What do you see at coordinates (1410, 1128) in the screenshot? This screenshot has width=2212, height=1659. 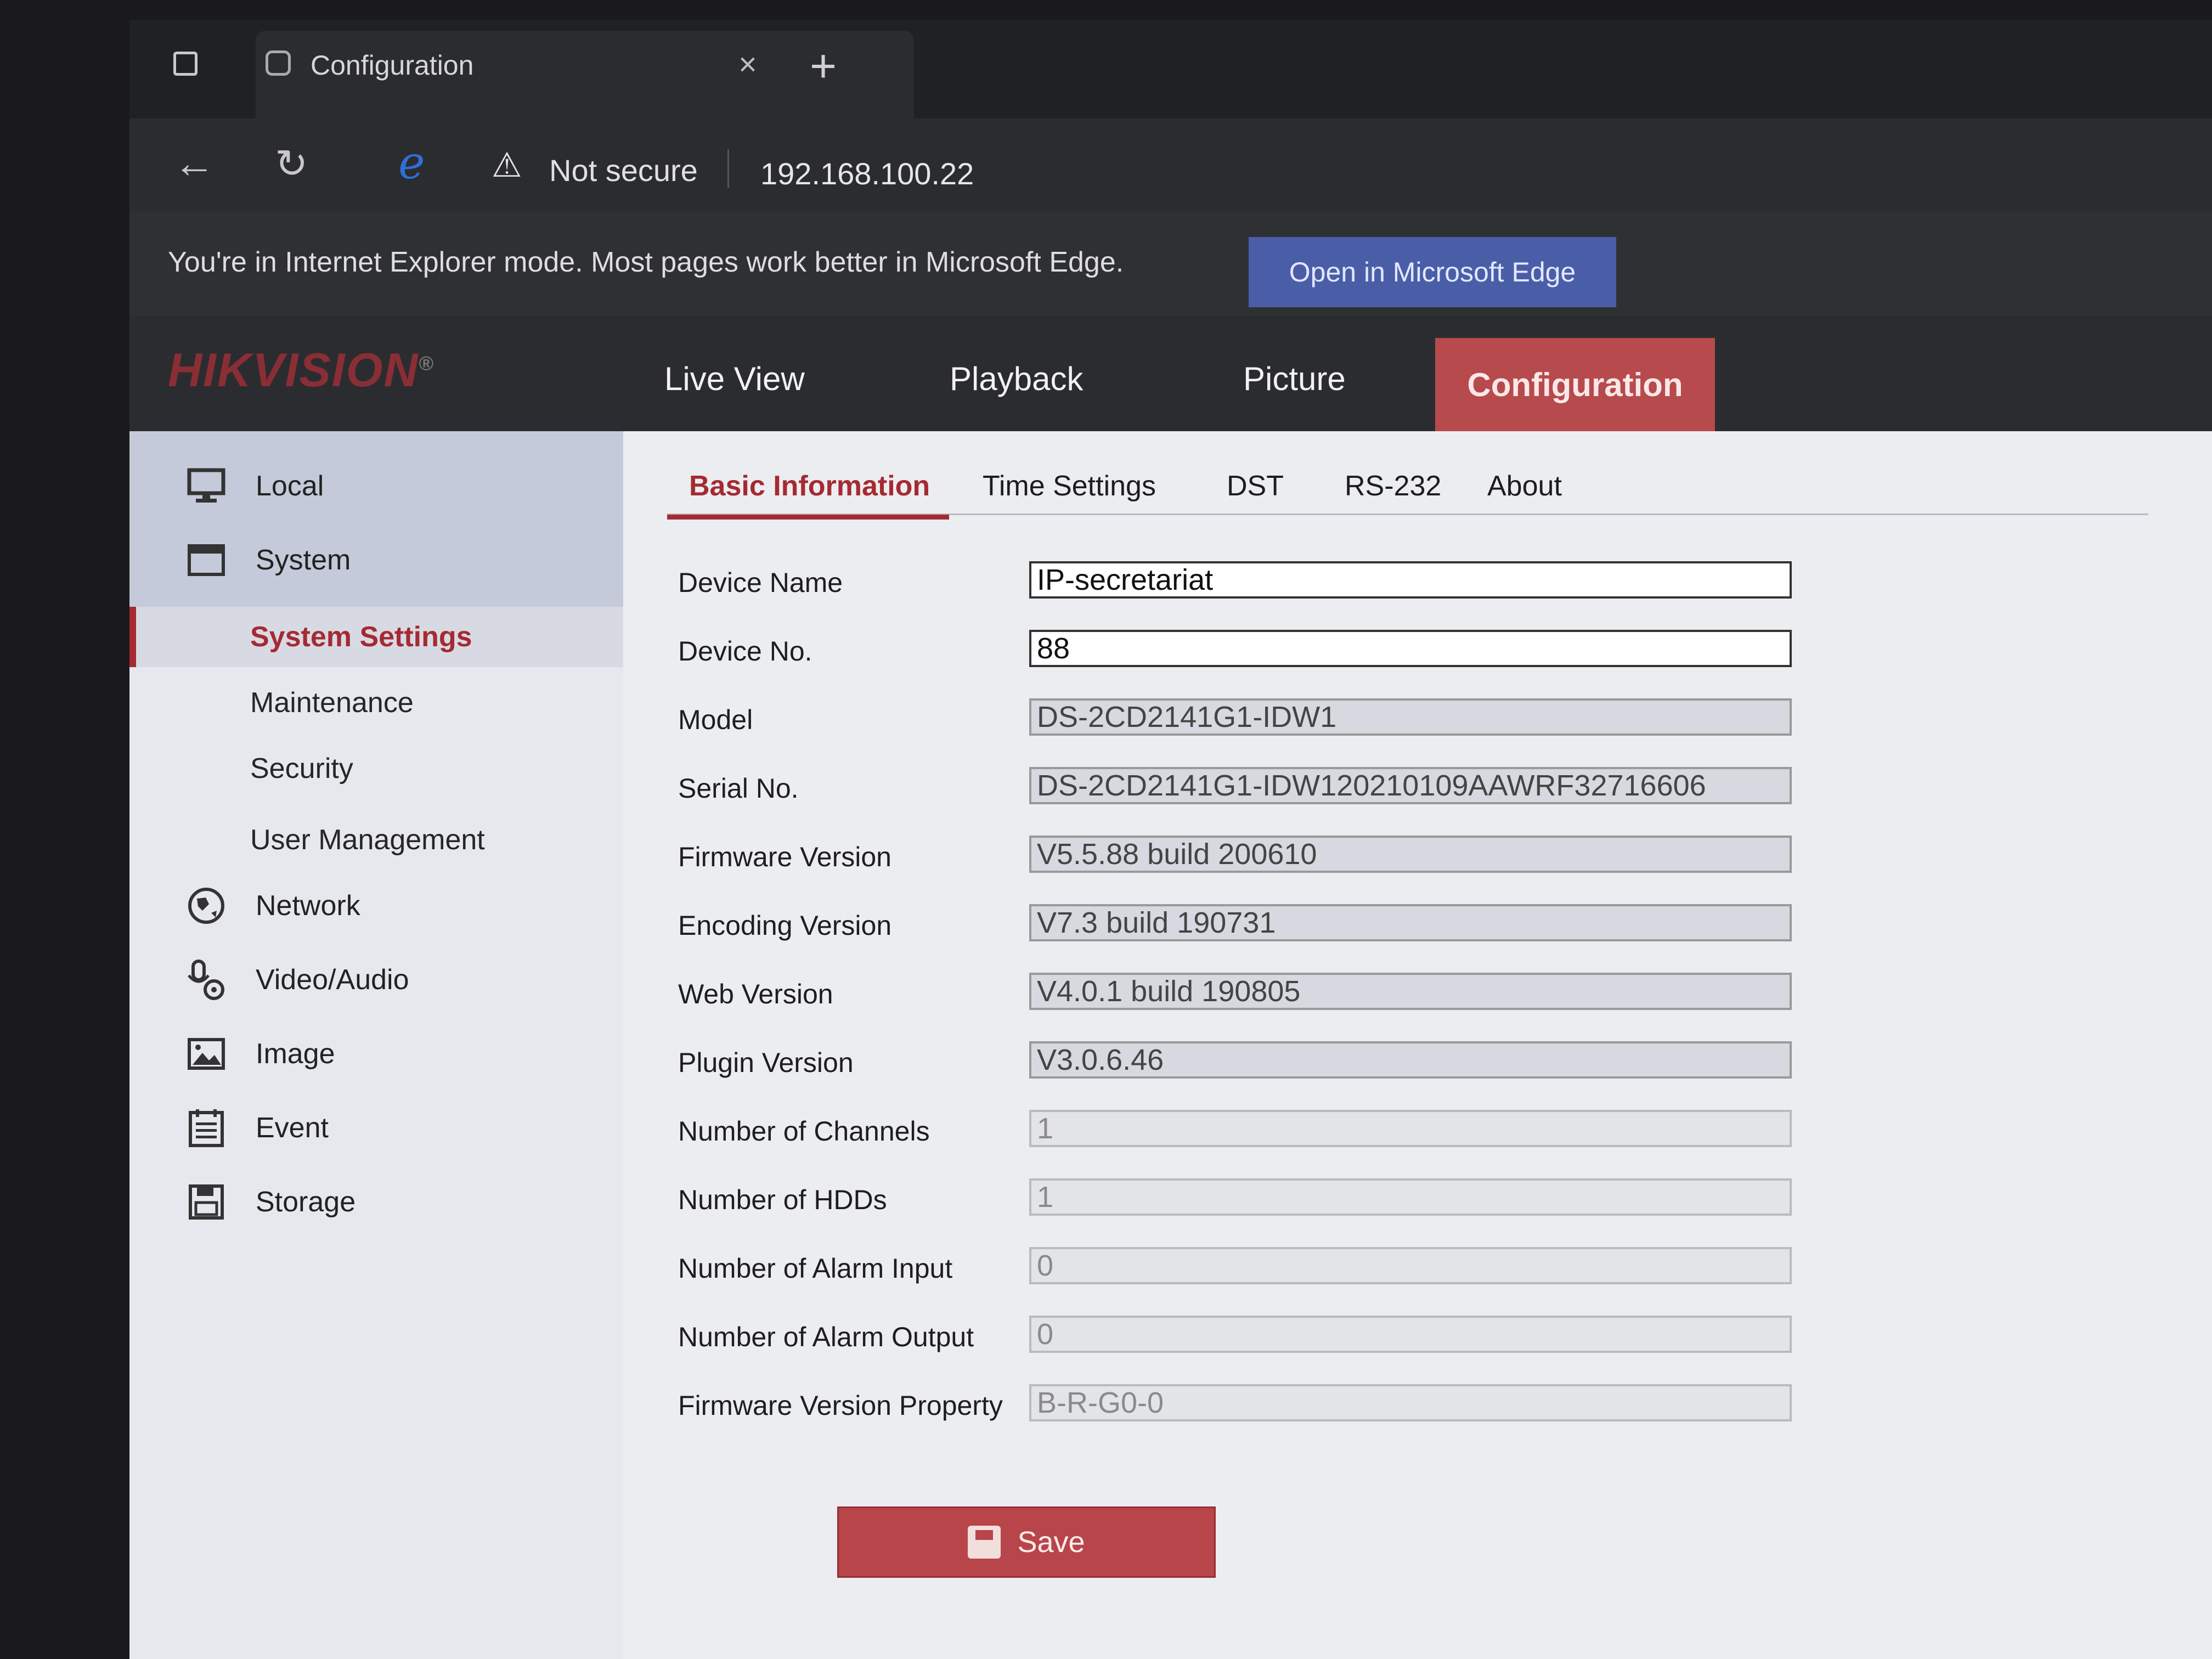 I see `number-of-channels-value: 1` at bounding box center [1410, 1128].